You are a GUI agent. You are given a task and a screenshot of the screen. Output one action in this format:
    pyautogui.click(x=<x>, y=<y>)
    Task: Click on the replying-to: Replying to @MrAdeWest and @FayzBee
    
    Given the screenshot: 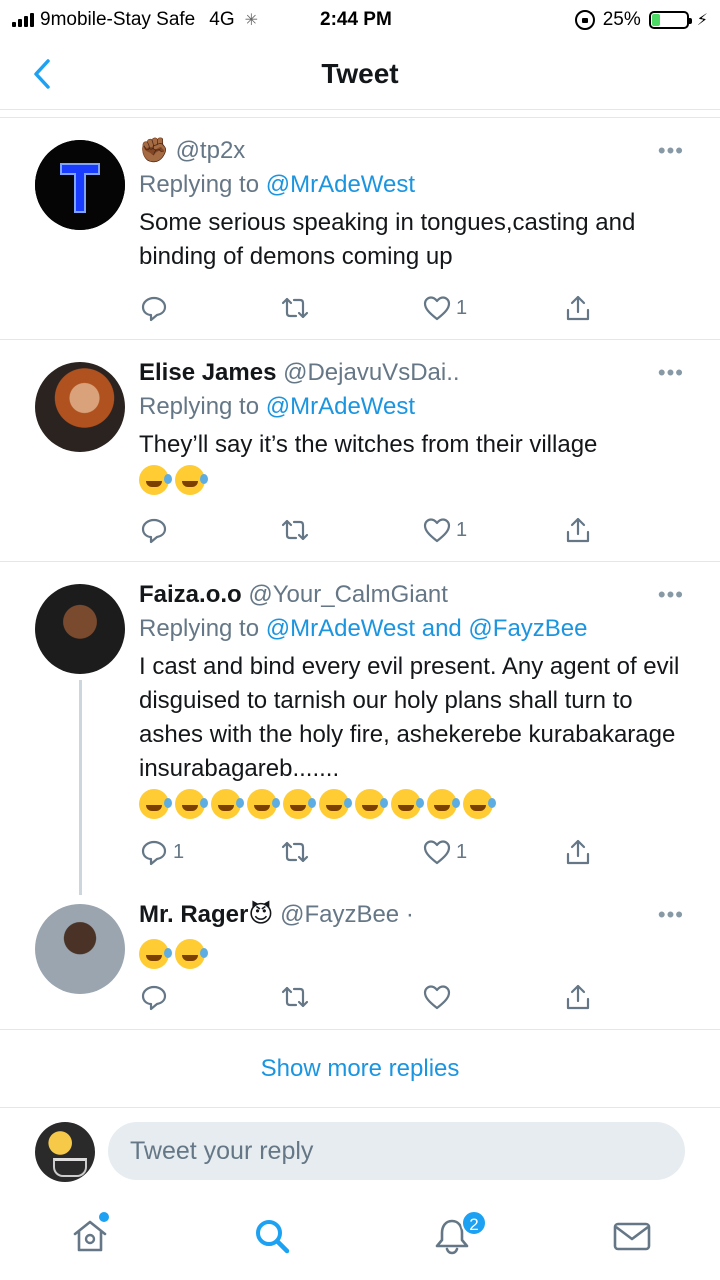 What is the action you would take?
    pyautogui.click(x=414, y=629)
    